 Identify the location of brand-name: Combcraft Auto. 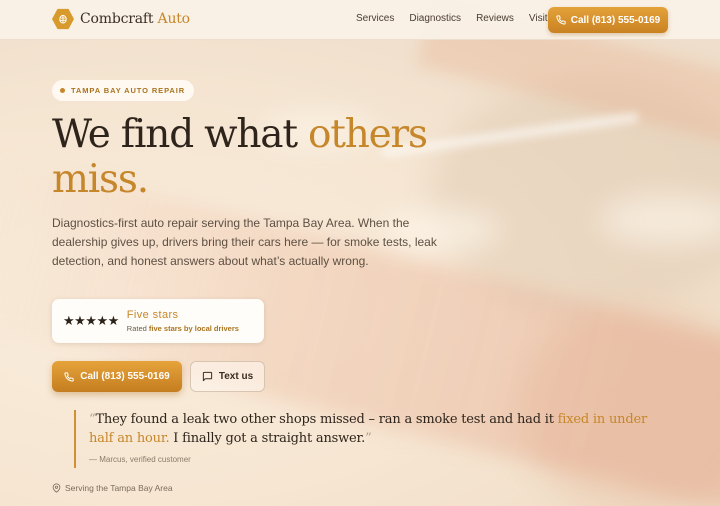
(135, 19).